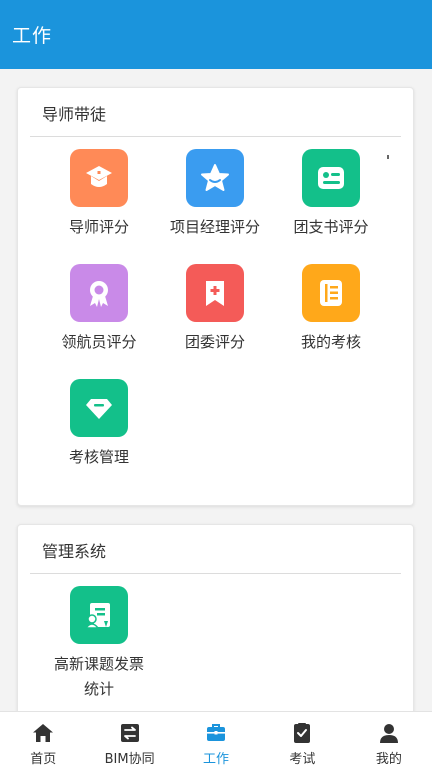  What do you see at coordinates (43, 759) in the screenshot?
I see `nav-label: 首页` at bounding box center [43, 759].